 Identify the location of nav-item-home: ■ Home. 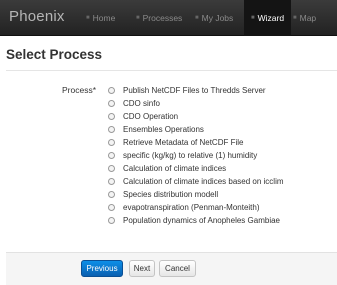
(100, 18).